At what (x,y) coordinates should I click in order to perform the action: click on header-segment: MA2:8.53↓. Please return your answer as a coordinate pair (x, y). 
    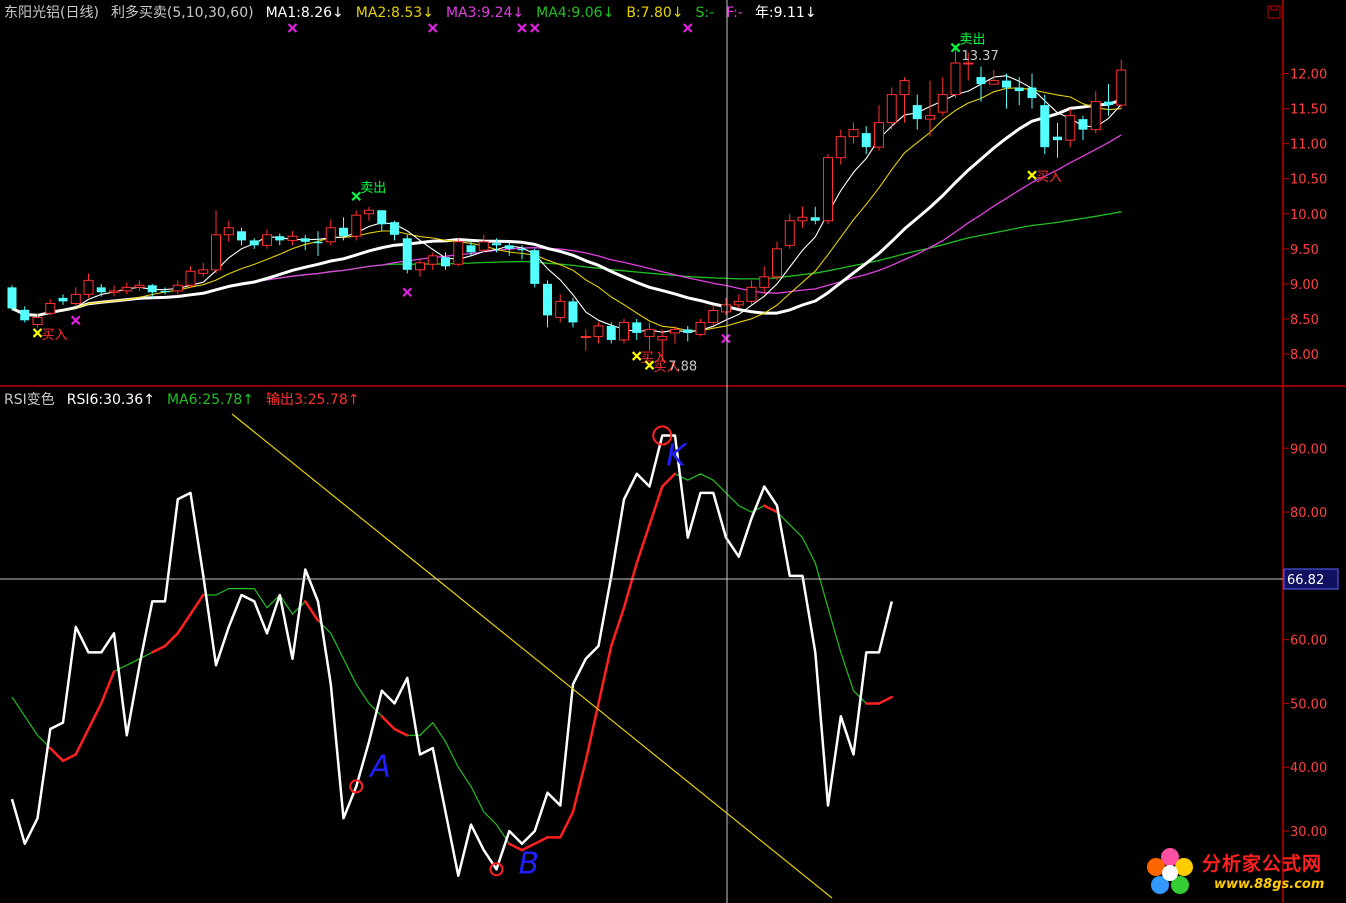
    Looking at the image, I should click on (395, 13).